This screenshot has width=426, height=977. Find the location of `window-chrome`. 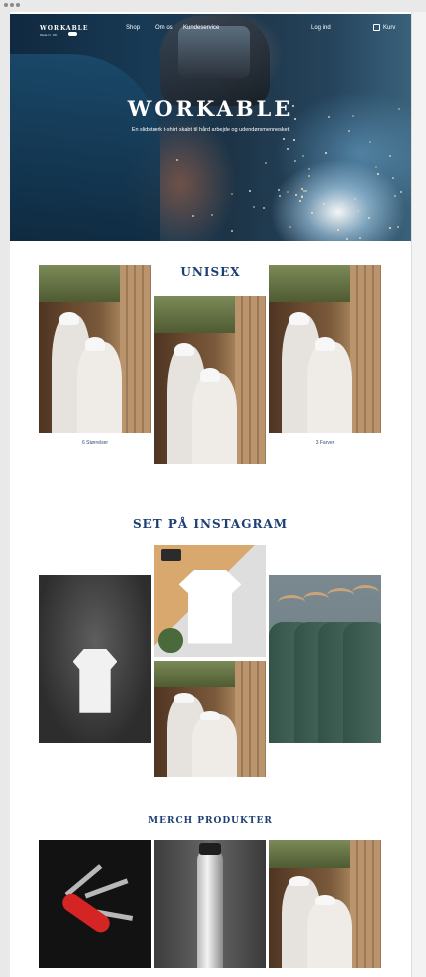

window-chrome is located at coordinates (213, 6).